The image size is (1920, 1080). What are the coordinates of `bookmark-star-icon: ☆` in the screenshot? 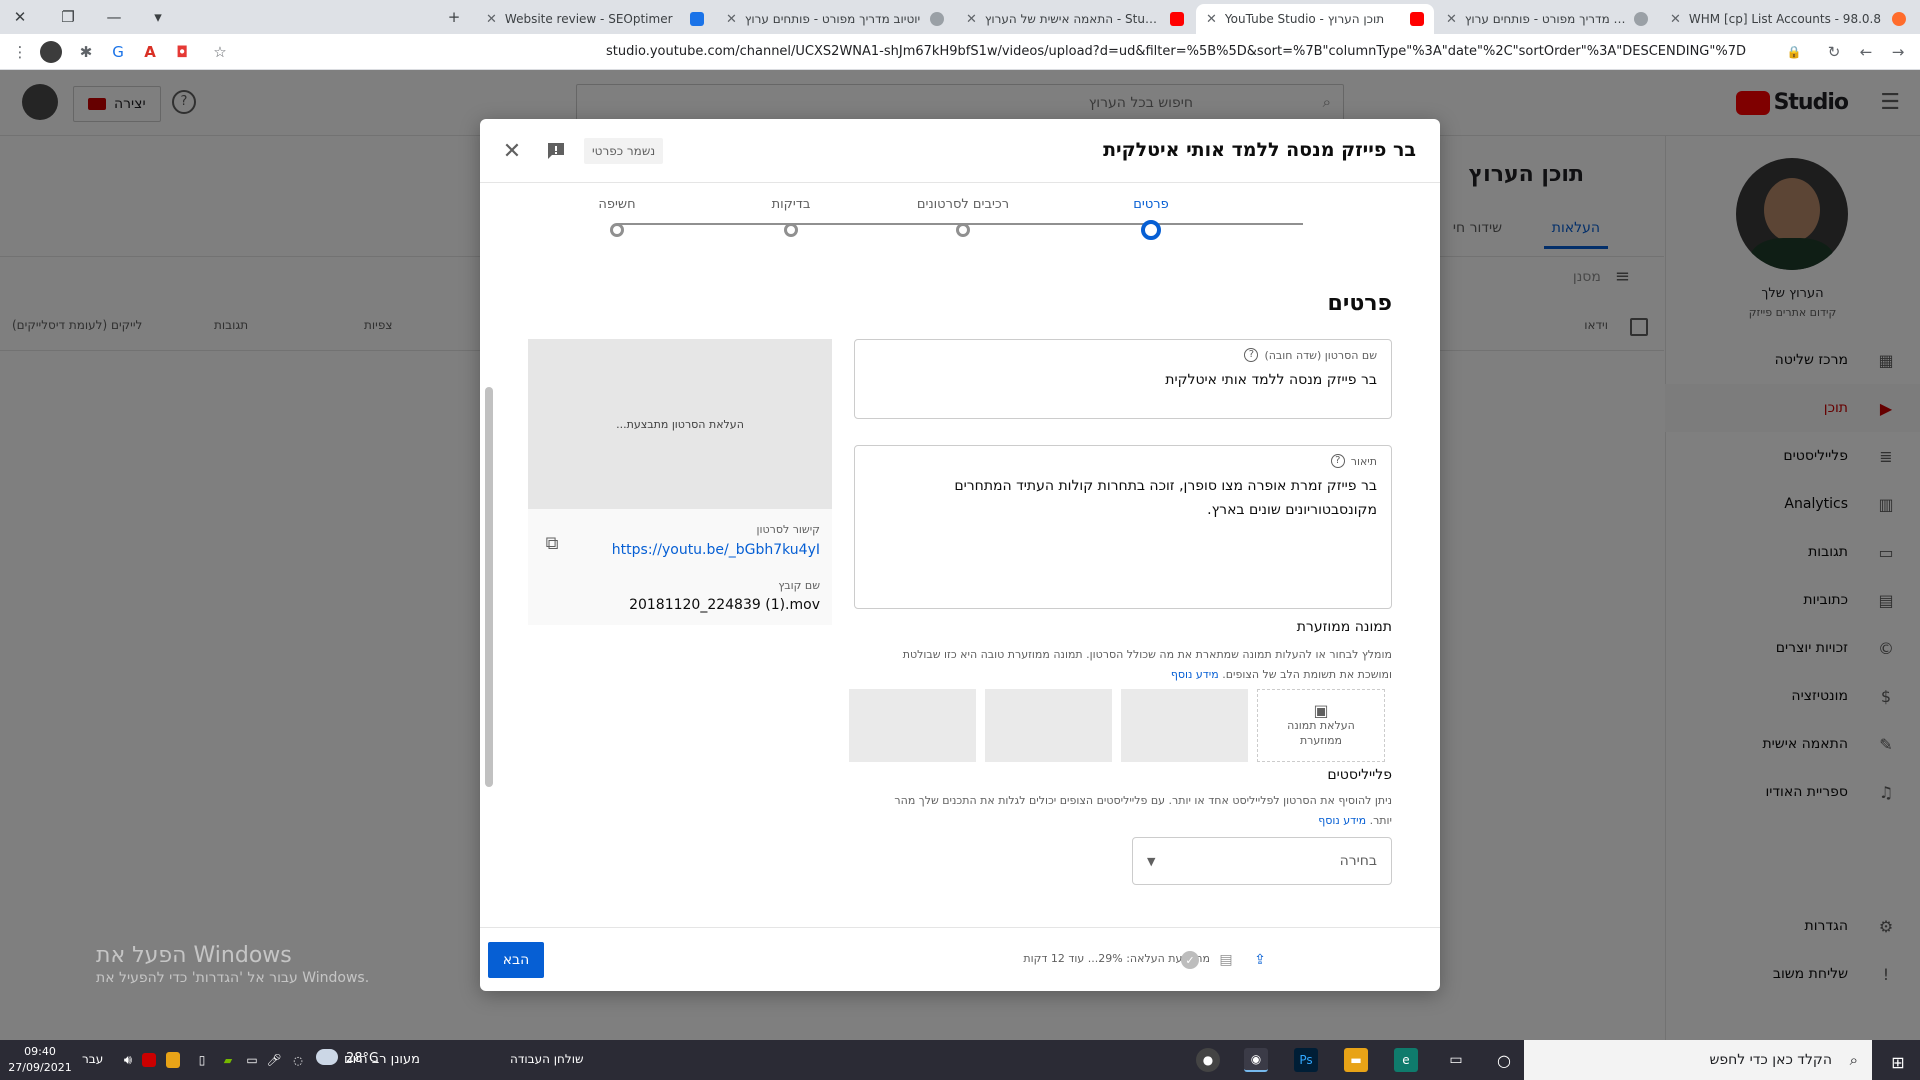 It's located at (220, 52).